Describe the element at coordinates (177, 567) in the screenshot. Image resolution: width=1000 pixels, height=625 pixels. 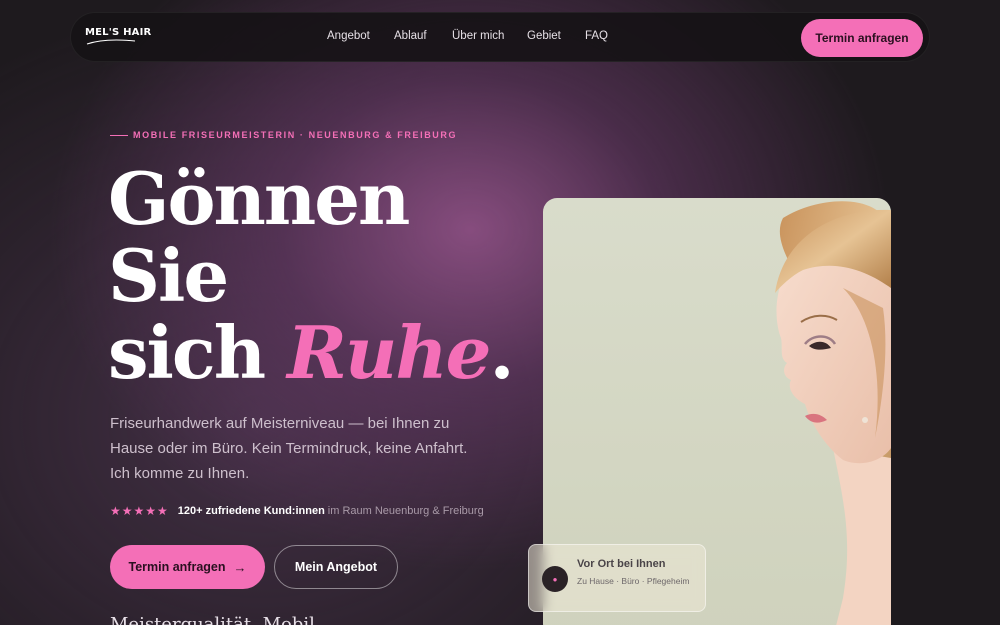
I see `hero-appointment-label: Termin anfragen` at that location.